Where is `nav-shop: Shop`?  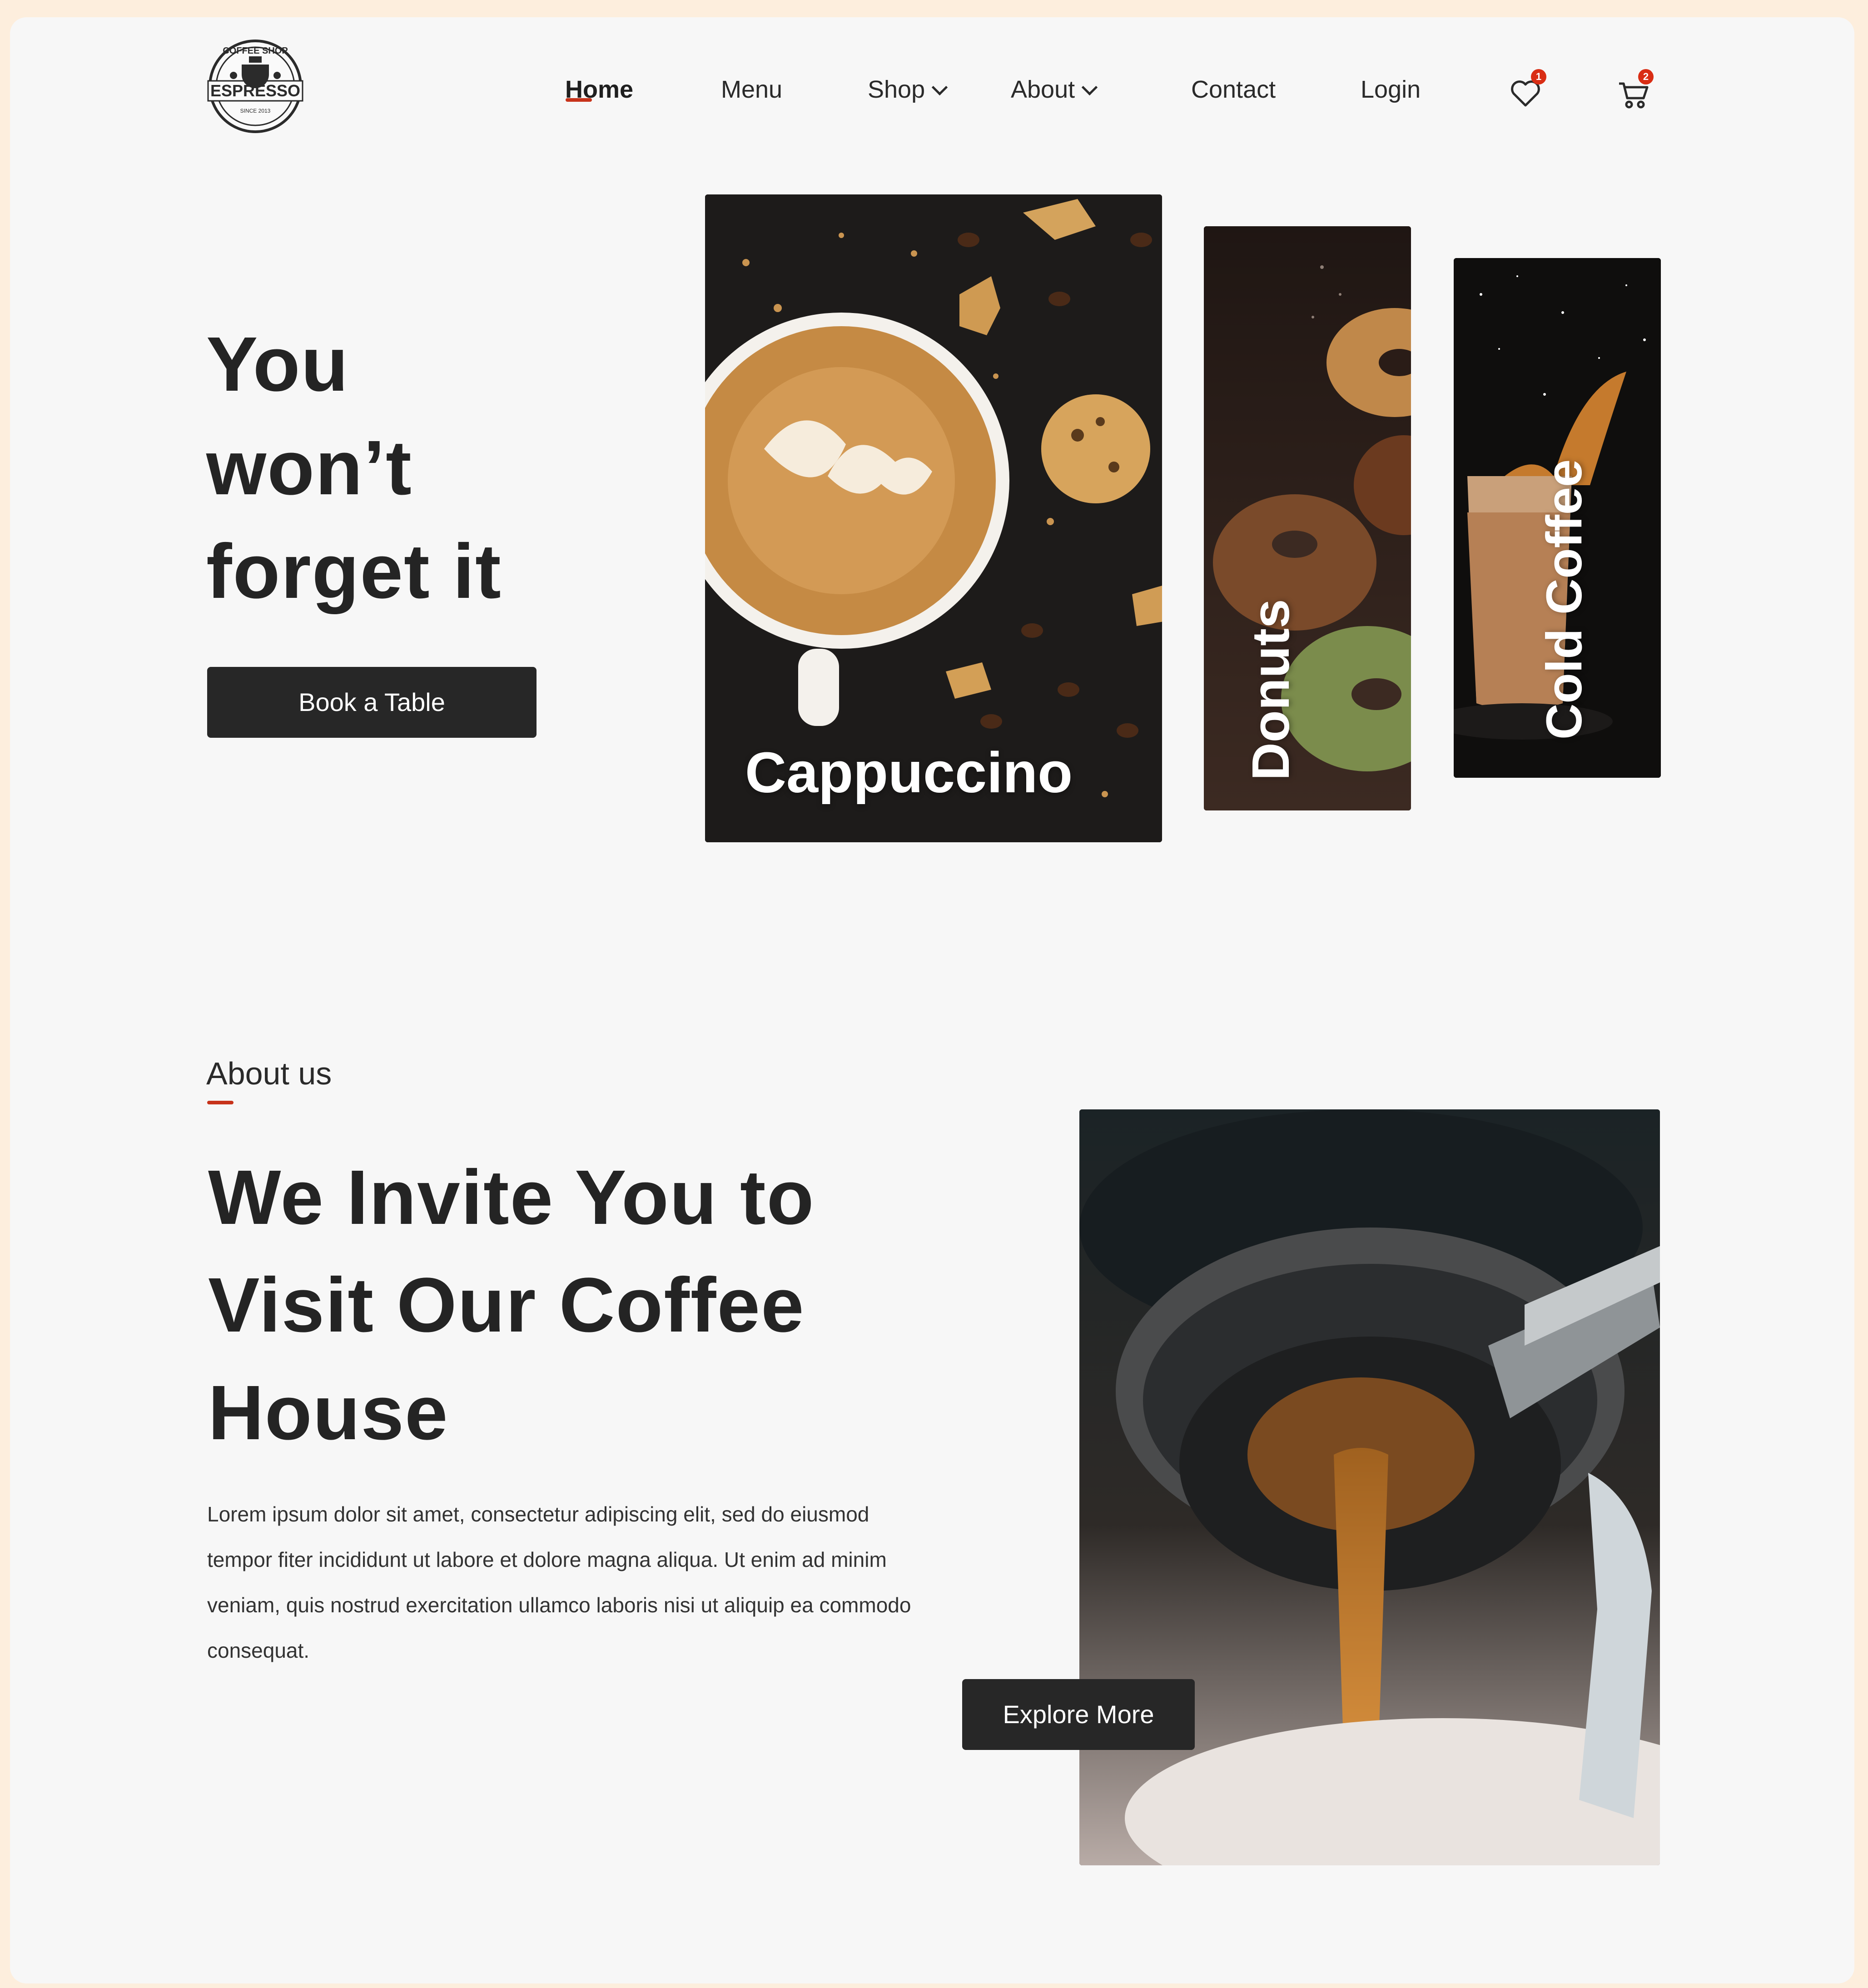 nav-shop: Shop is located at coordinates (908, 90).